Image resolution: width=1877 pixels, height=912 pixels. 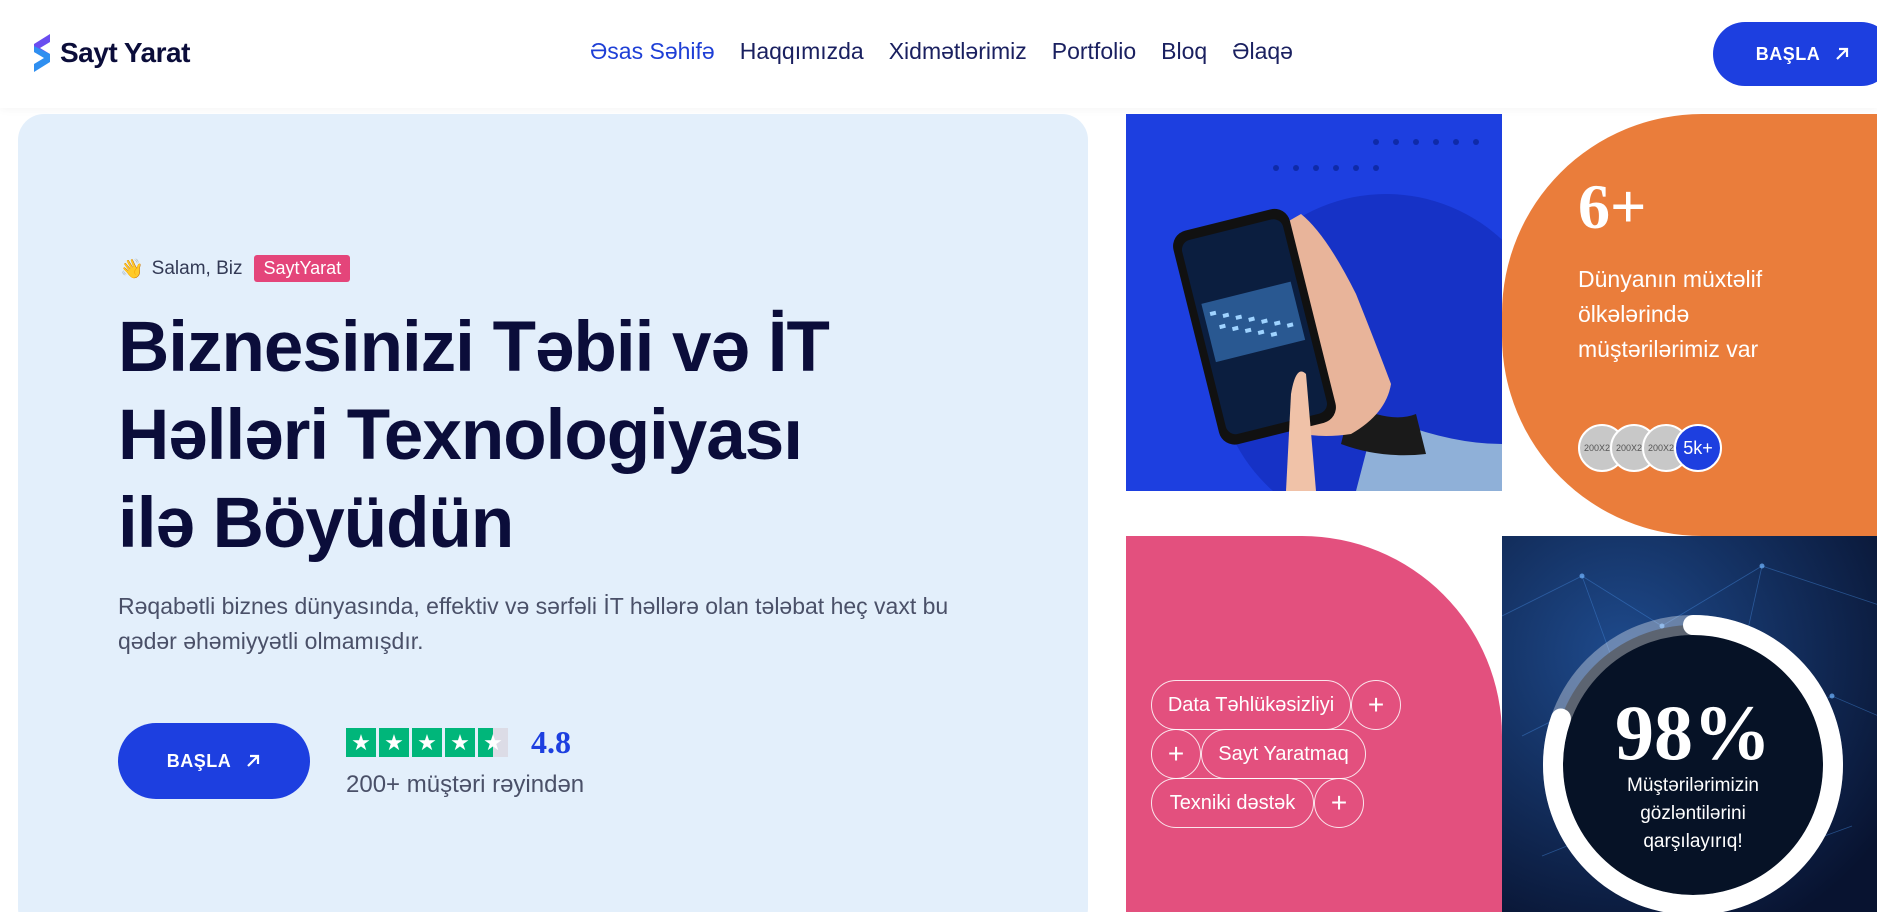 What do you see at coordinates (42, 53) in the screenshot?
I see `logo-icon` at bounding box center [42, 53].